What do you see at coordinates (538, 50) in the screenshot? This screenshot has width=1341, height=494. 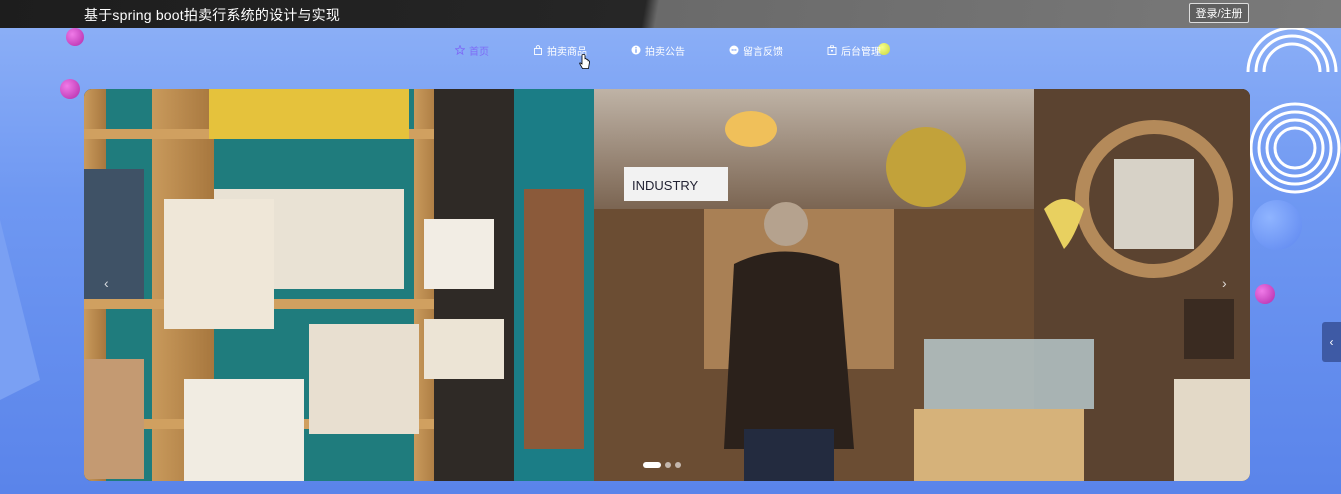 I see `bag-icon` at bounding box center [538, 50].